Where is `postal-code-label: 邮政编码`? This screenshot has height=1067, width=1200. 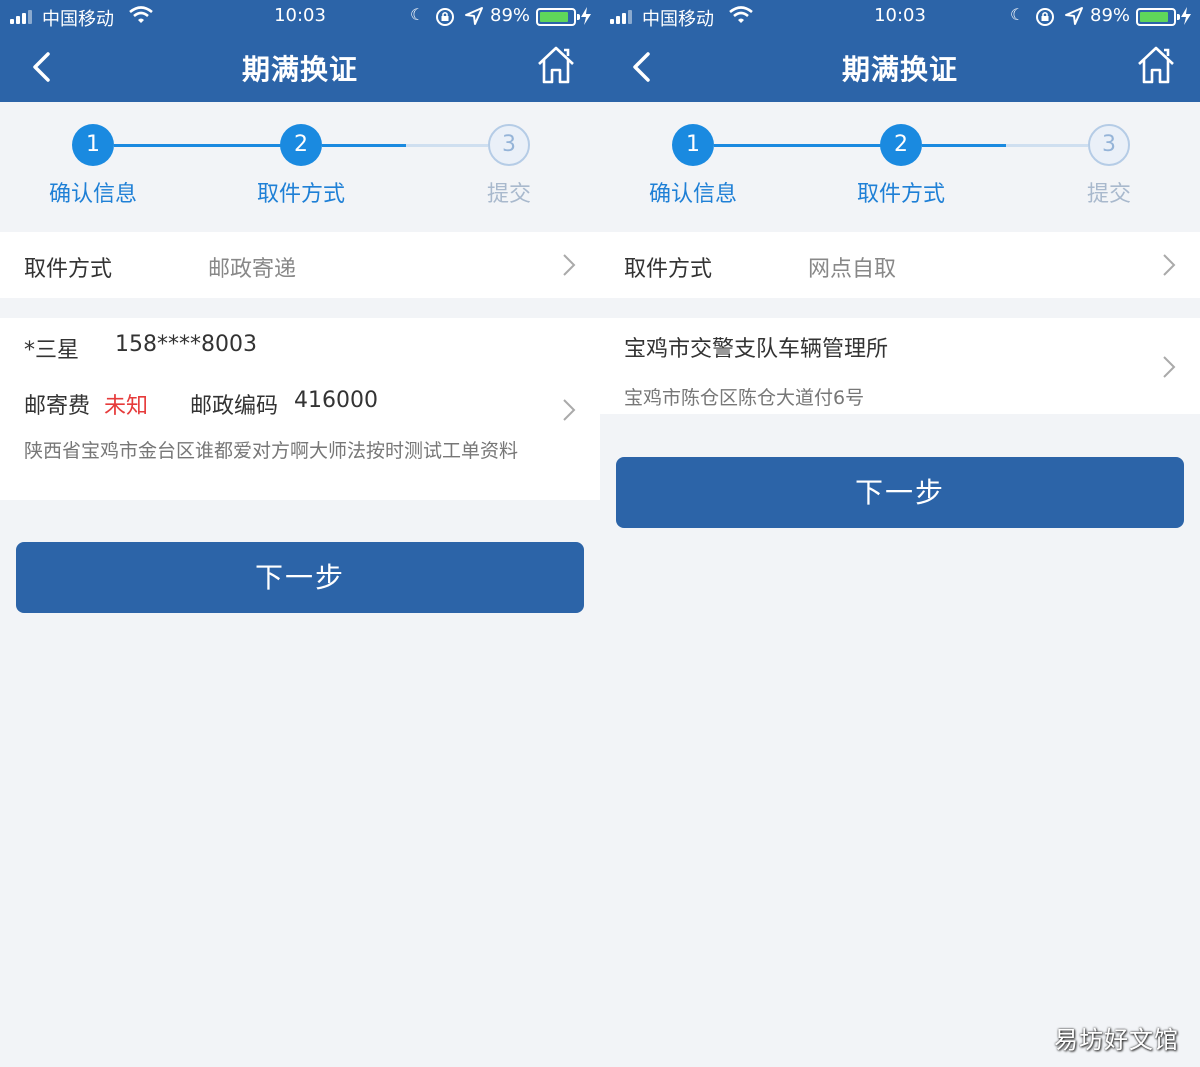 postal-code-label: 邮政编码 is located at coordinates (234, 406).